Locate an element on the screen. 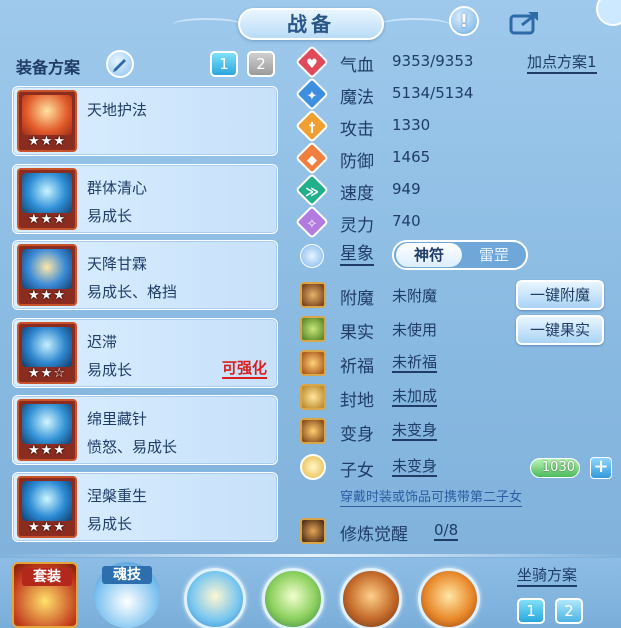 The image size is (621, 628). bottom-bar: 套装 魂技 坐骑方案 1 2 is located at coordinates (310, 593).